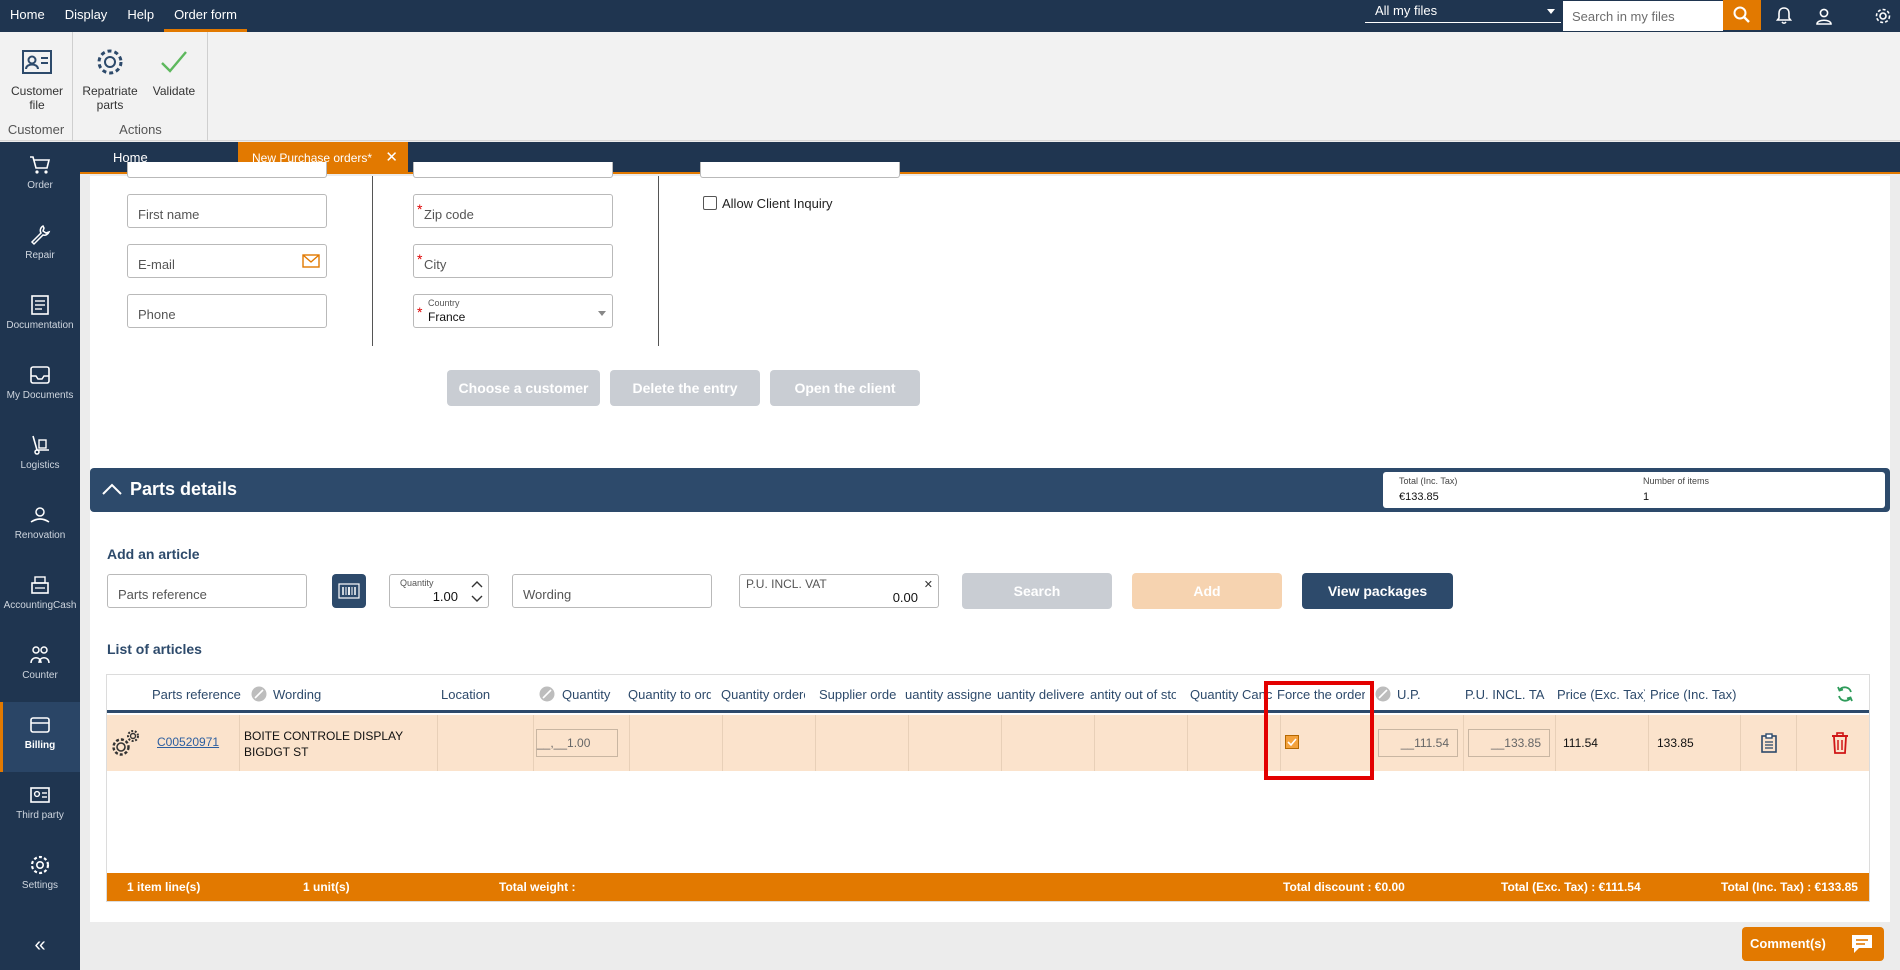  Describe the element at coordinates (1040, 694) in the screenshot. I see `col-quantity-delivered: uantity delivere` at that location.